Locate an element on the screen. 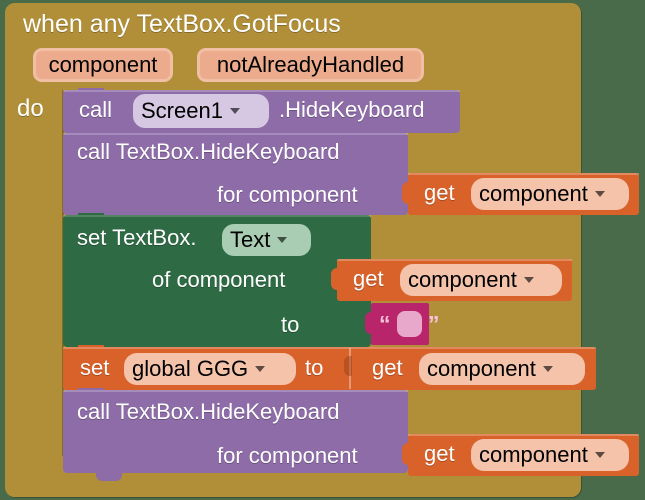 This screenshot has height=500, width=645. event-block-title: when any TextBox.GotFocus is located at coordinates (182, 24).